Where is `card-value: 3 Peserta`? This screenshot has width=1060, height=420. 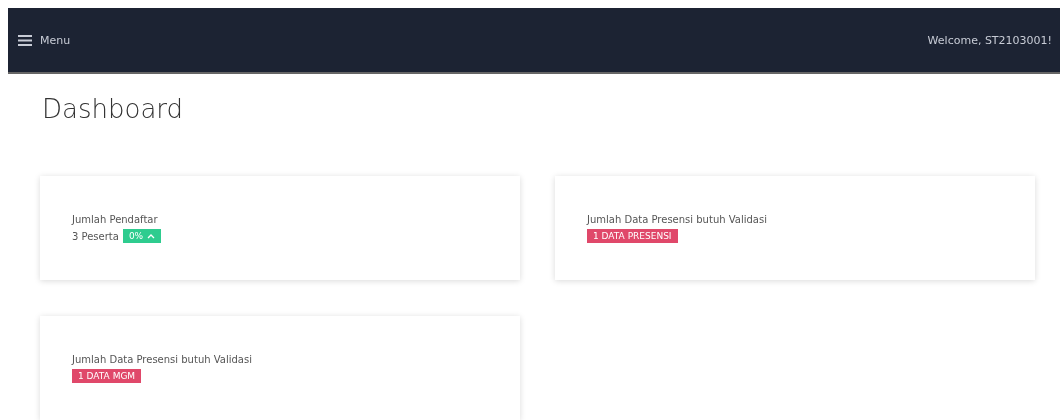
card-value: 3 Peserta is located at coordinates (95, 236).